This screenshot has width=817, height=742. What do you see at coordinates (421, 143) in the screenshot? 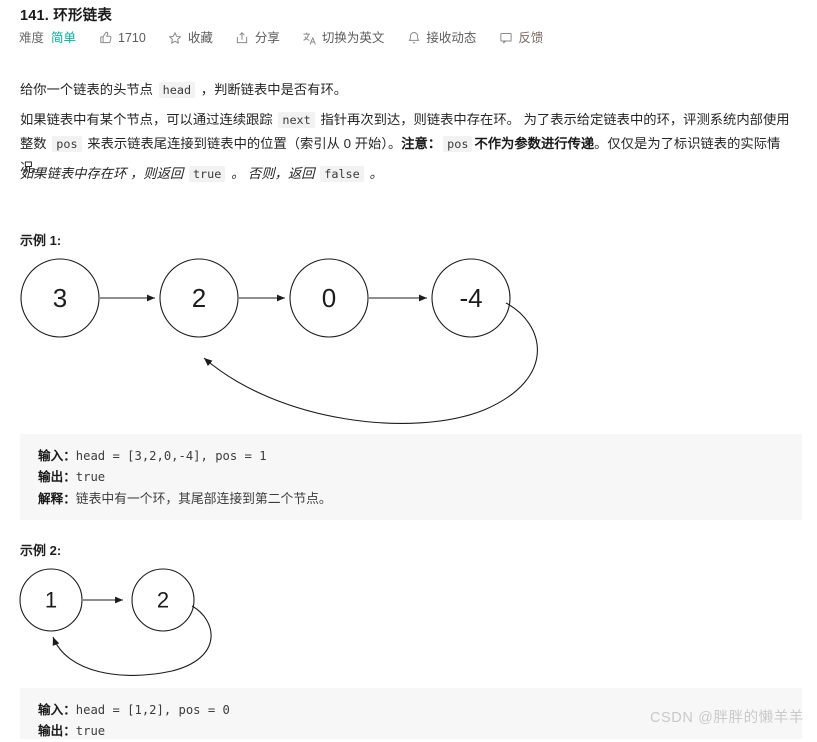
I see `desc-p2-note: 注意：` at bounding box center [421, 143].